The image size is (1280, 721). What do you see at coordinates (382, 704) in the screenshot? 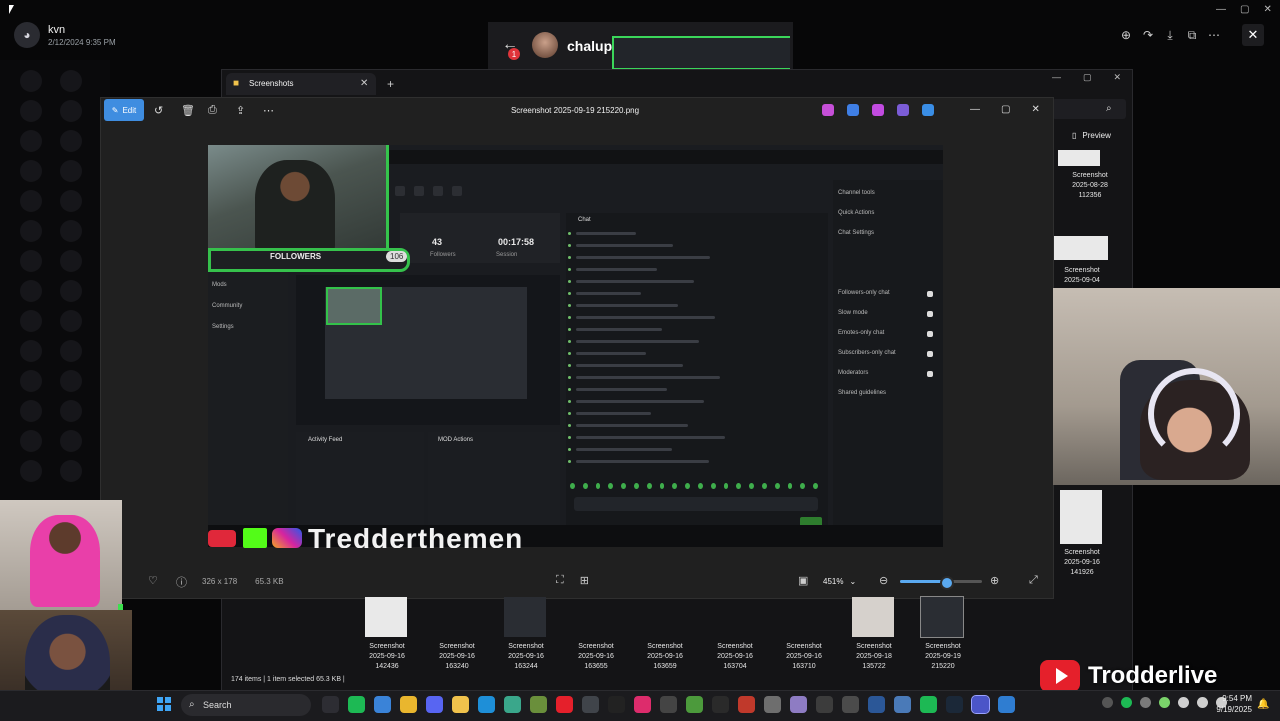
I see `photos-icon` at bounding box center [382, 704].